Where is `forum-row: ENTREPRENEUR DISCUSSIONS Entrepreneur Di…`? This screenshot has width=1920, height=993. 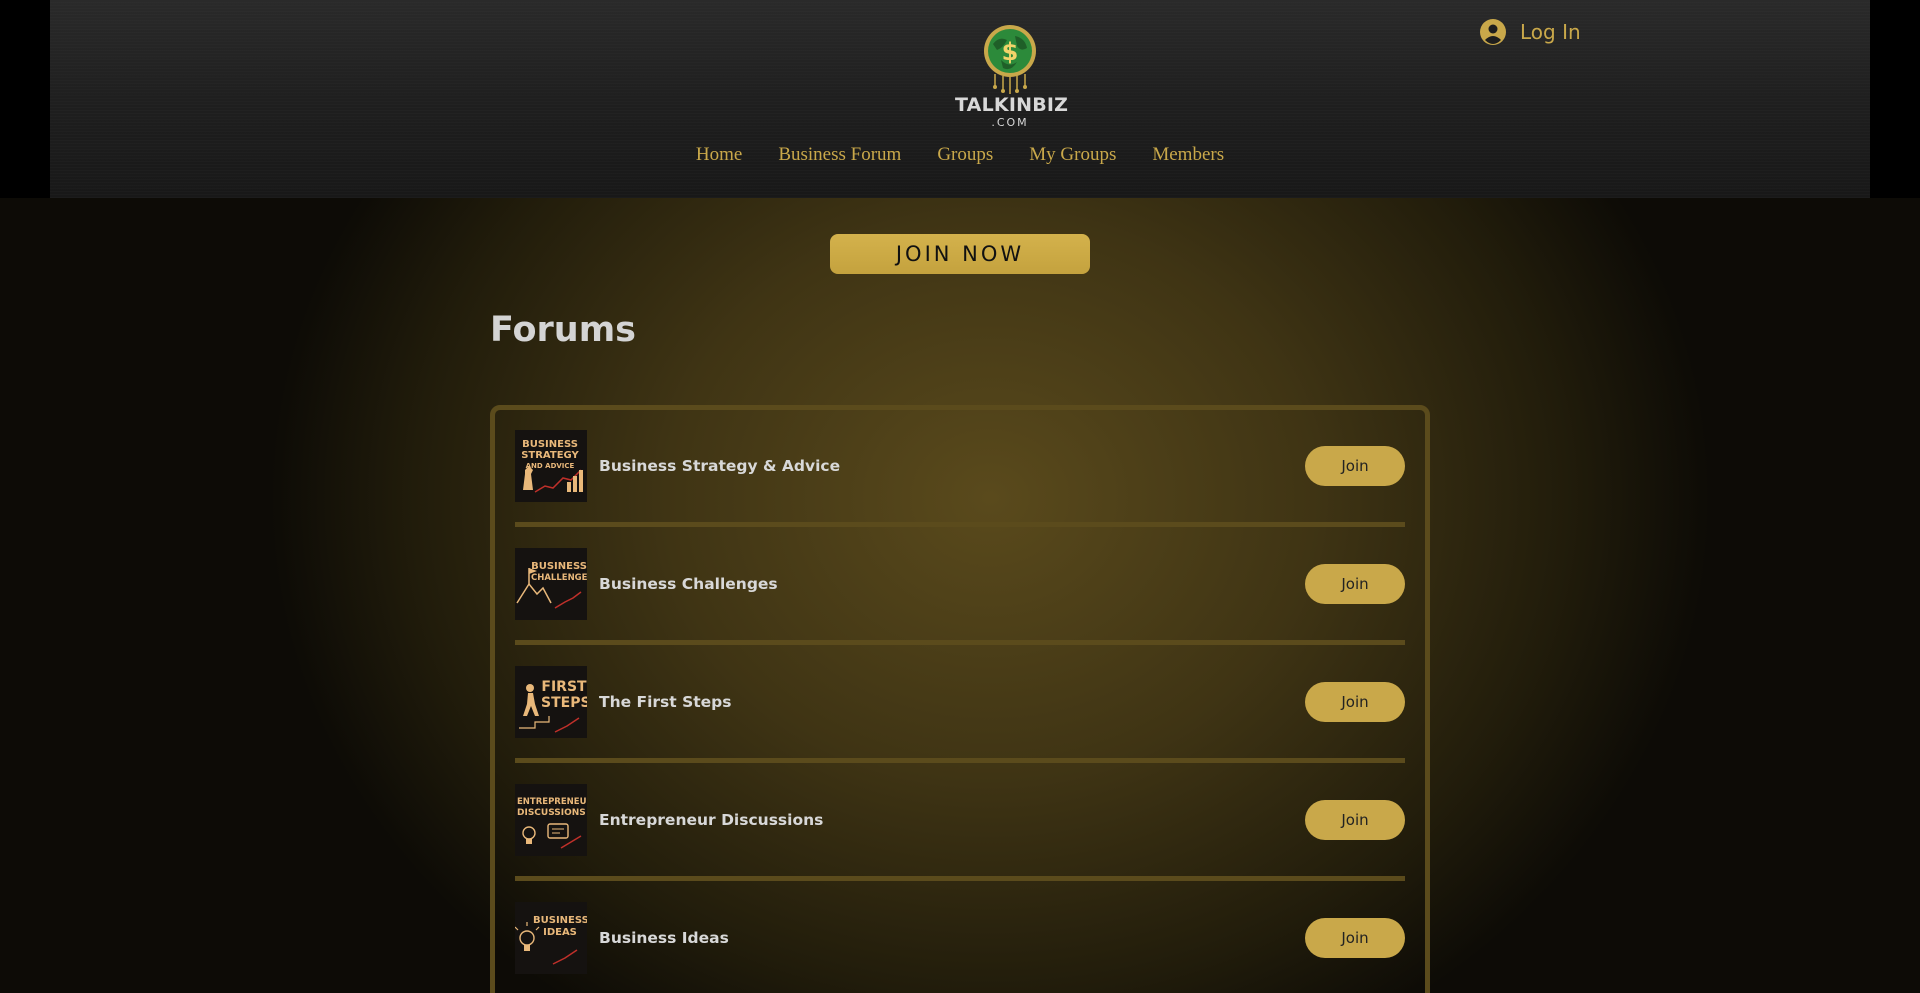
forum-row: ENTREPRENEUR DISCUSSIONS Entrepreneur Di… is located at coordinates (960, 820).